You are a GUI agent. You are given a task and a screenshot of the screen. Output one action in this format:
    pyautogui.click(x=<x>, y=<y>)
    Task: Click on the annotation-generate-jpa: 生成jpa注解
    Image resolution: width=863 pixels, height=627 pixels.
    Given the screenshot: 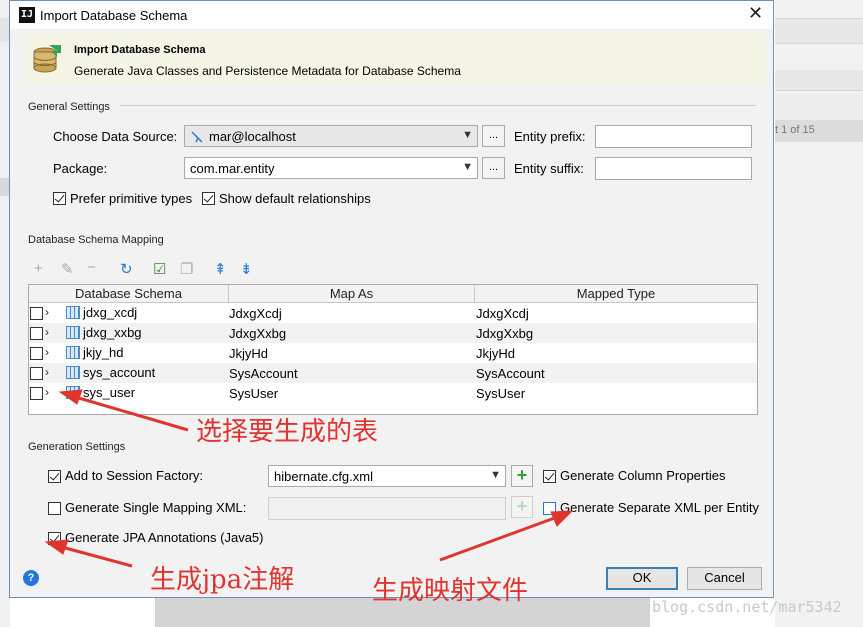 What is the action you would take?
    pyautogui.click(x=222, y=580)
    